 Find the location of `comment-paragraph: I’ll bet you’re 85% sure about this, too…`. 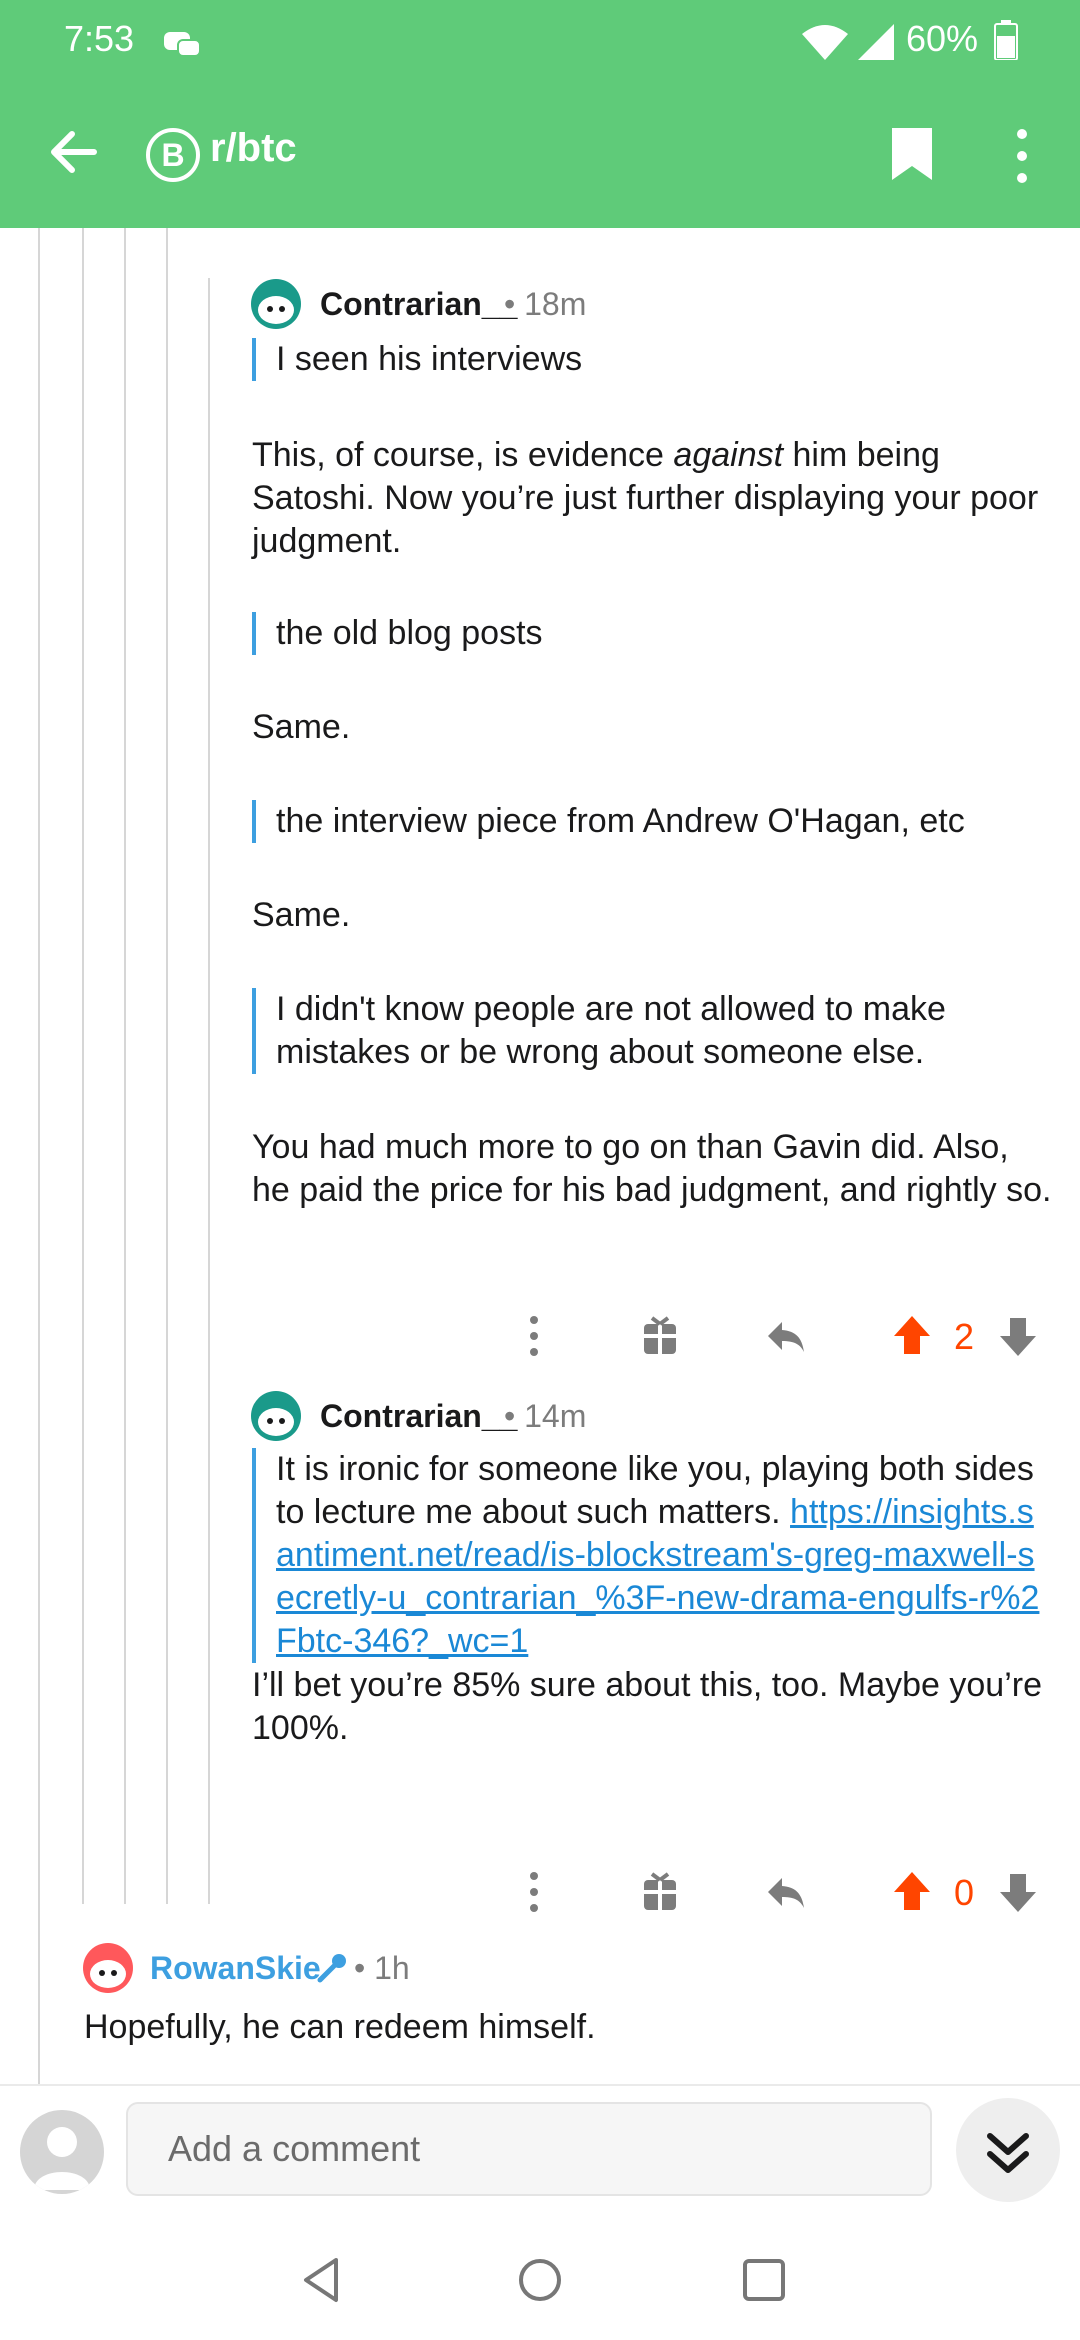

comment-paragraph: I’ll bet you’re 85% sure about this, too… is located at coordinates (647, 1706).